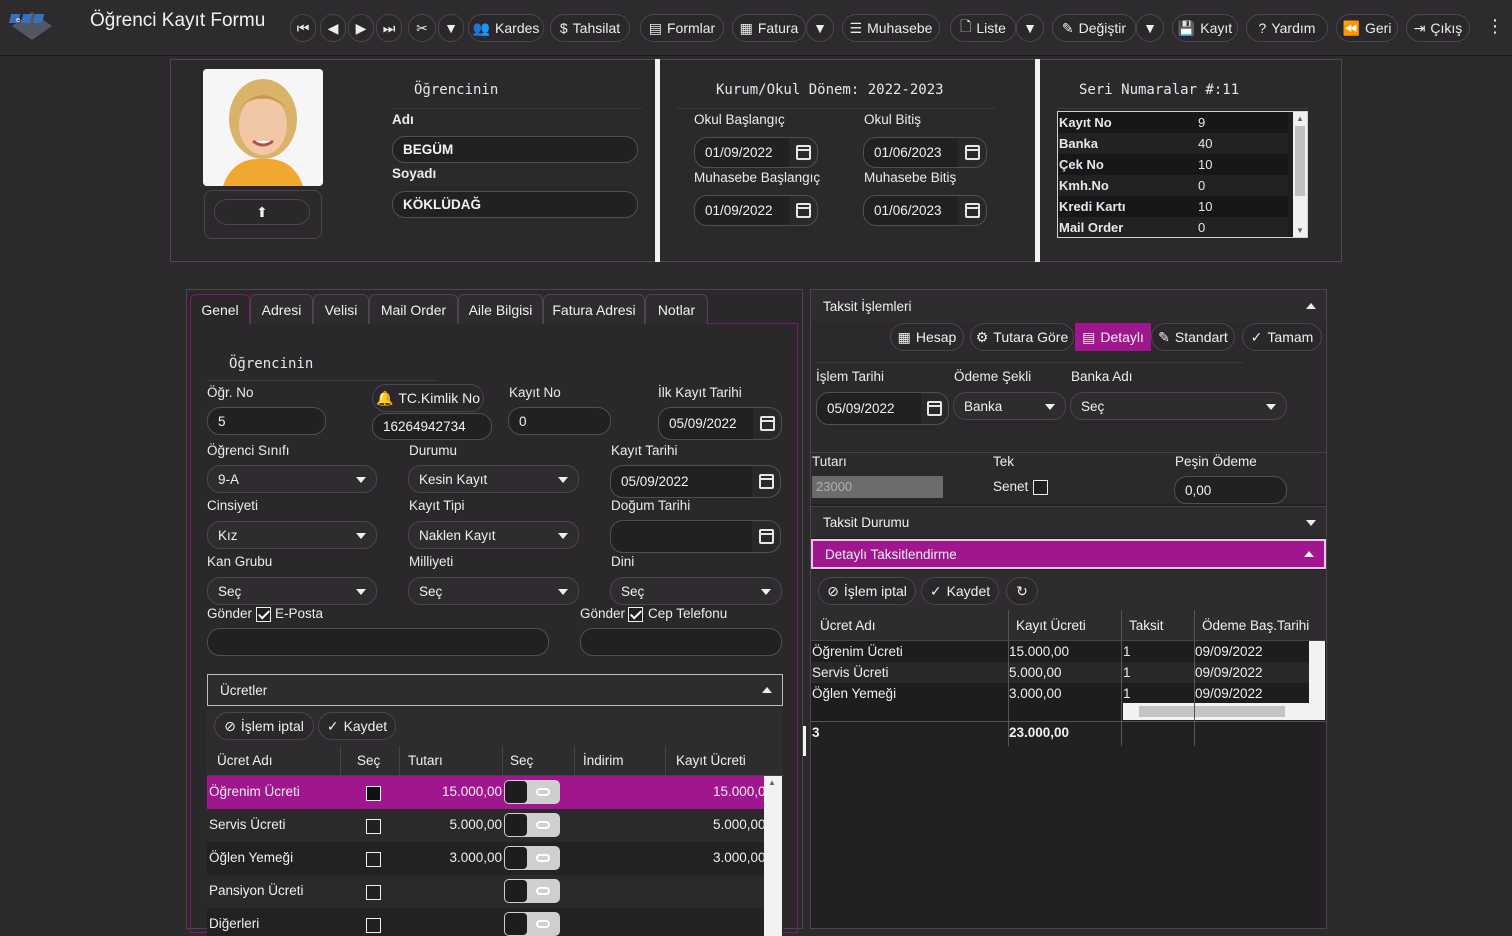 Image resolution: width=1512 pixels, height=936 pixels. Describe the element at coordinates (486, 858) in the screenshot. I see `table-row: Öğlen Yemeği 3.000,00 3.000,00` at that location.